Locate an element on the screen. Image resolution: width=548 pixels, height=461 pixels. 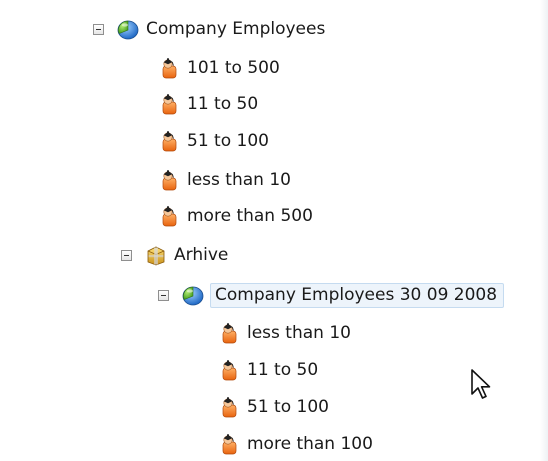
tree-node-arhive: Arhive is located at coordinates (176, 255).